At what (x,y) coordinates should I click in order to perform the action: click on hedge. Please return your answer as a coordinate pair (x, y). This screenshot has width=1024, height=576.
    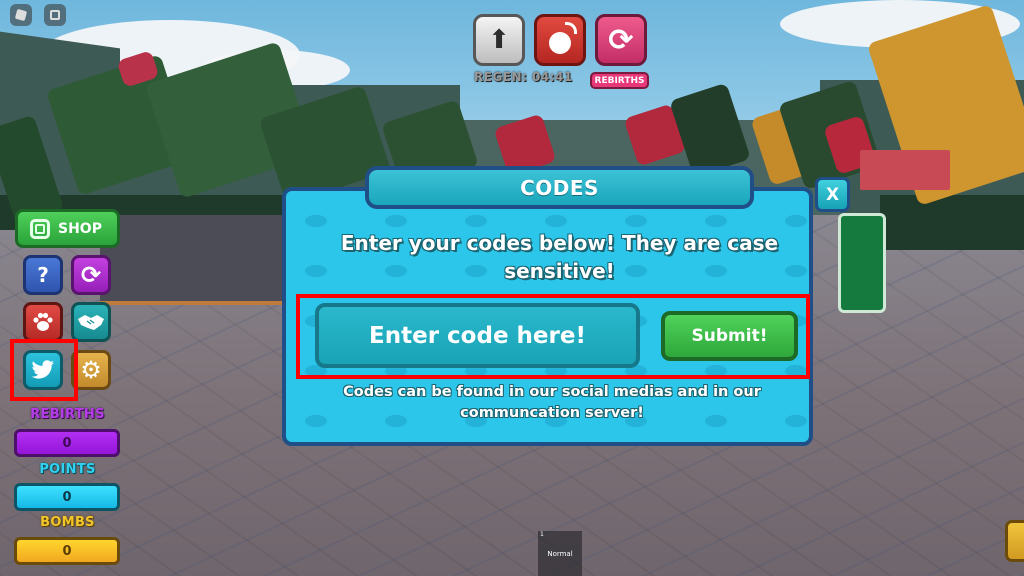
    Looking at the image, I should click on (952, 222).